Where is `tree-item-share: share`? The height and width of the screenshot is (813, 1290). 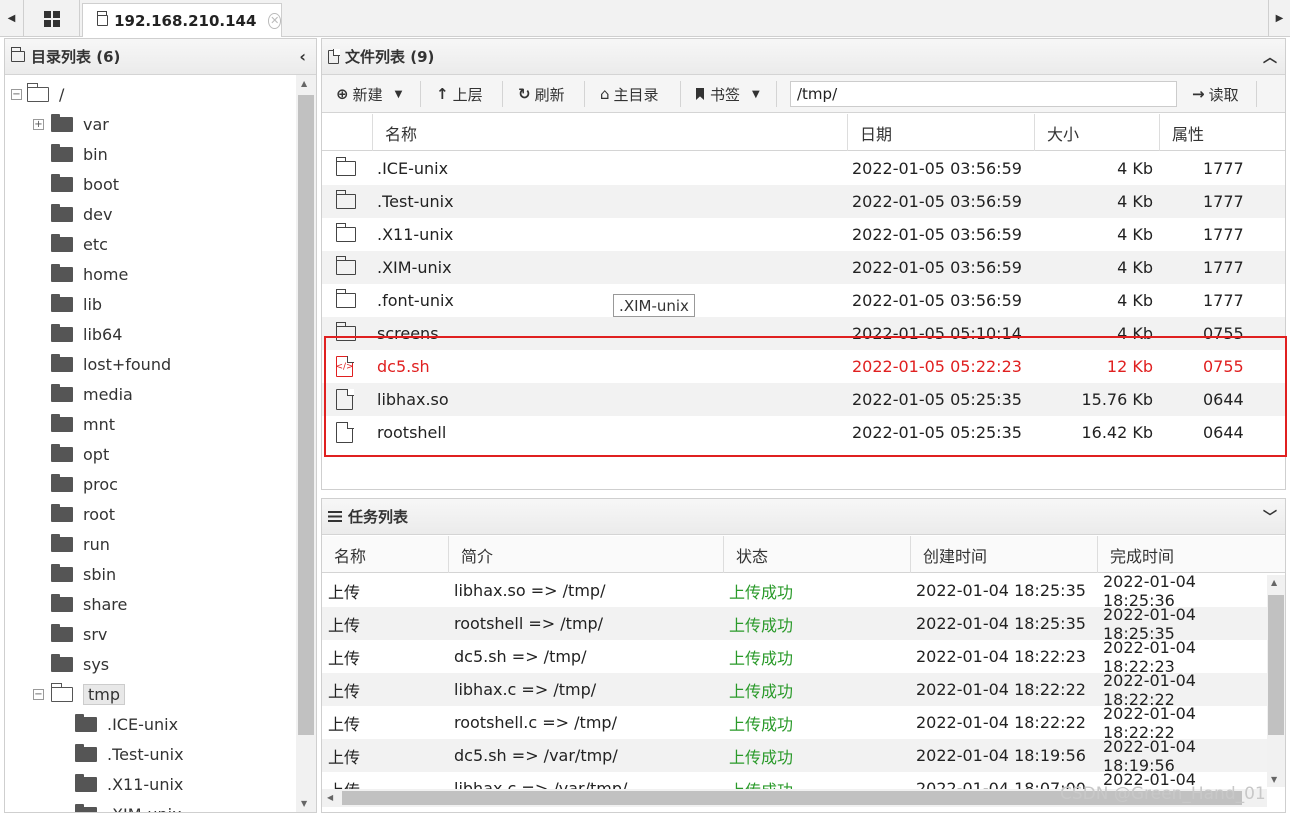 tree-item-share: share is located at coordinates (89, 604).